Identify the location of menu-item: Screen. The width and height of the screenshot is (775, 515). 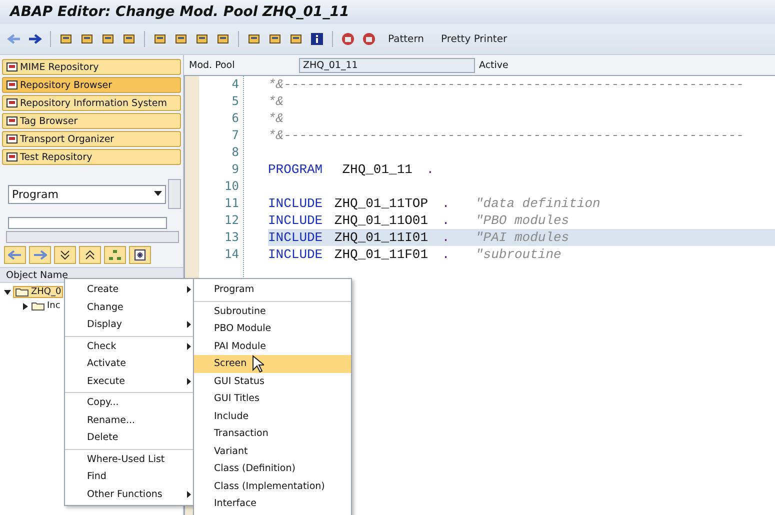
(272, 363).